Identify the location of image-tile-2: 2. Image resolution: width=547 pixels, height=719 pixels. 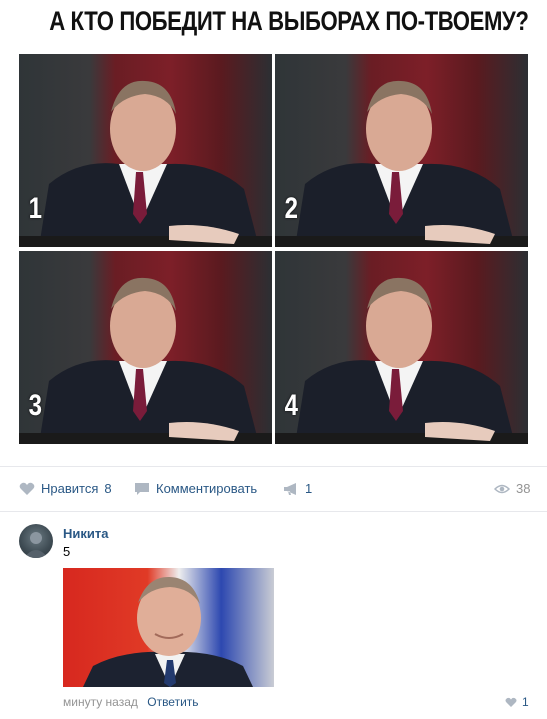
(401, 150).